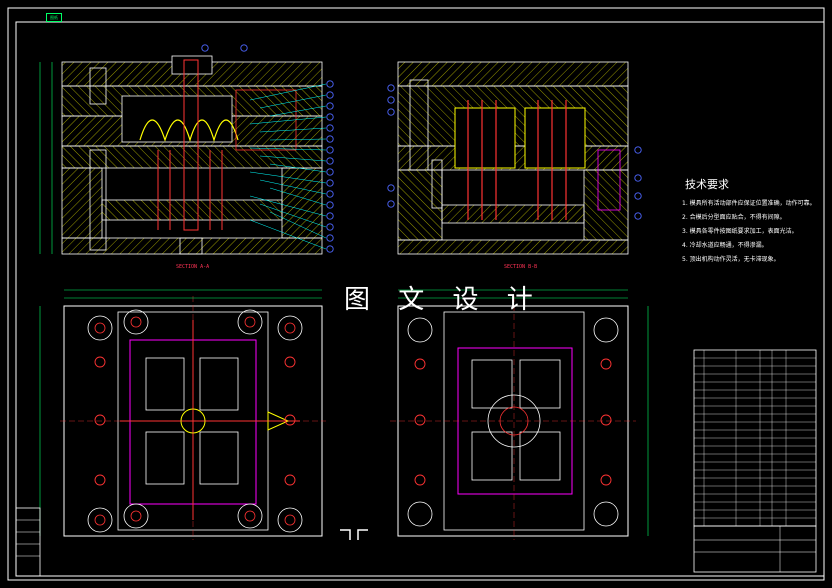 The width and height of the screenshot is (832, 588). Describe the element at coordinates (725, 245) in the screenshot. I see `tech-requirement-line: 4. 冷却水道应畅通，不得渗漏。` at that location.